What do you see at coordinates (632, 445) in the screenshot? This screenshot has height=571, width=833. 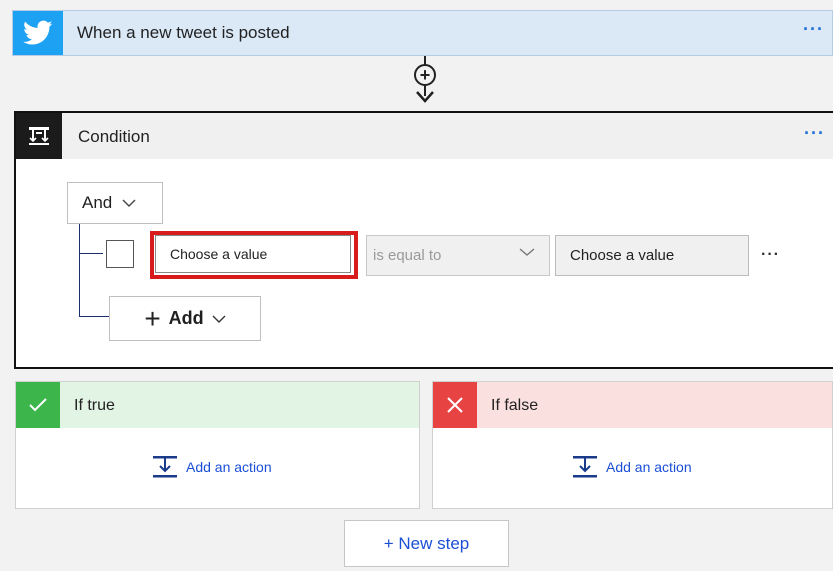 I see `if-false-branch: If false Add an action` at bounding box center [632, 445].